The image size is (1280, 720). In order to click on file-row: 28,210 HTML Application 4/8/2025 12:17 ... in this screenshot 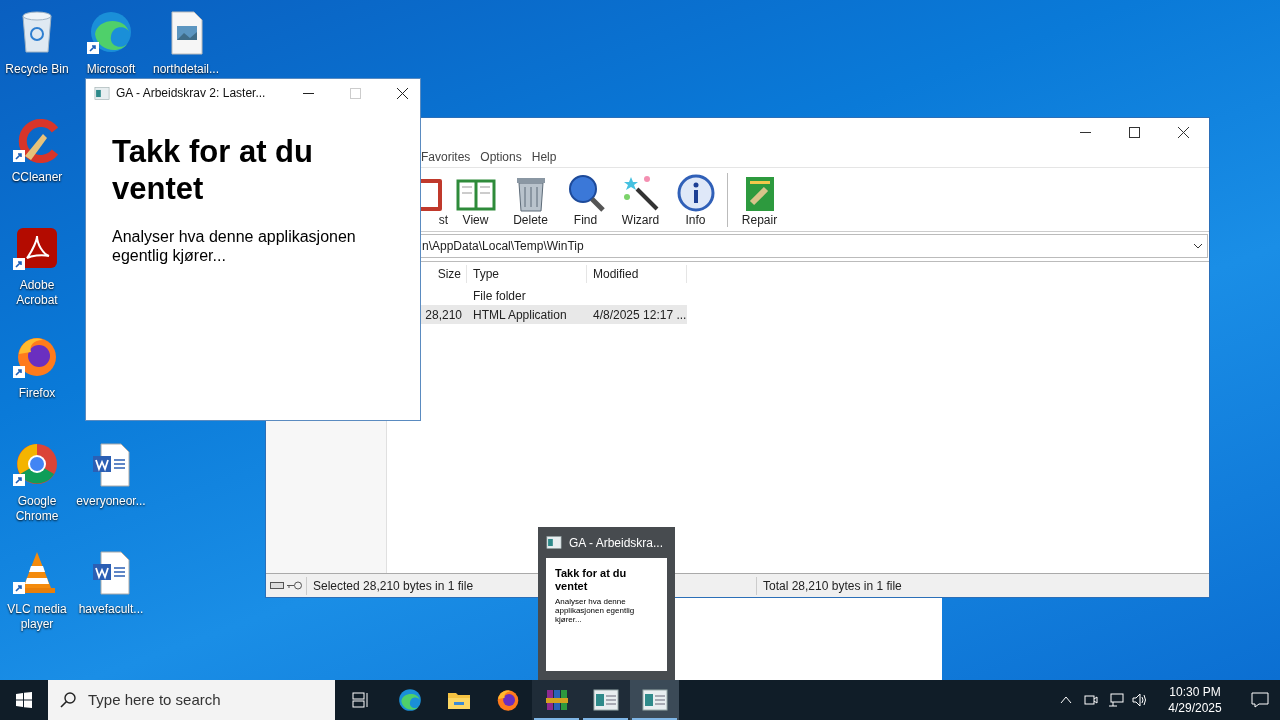, I will do `click(553, 314)`.